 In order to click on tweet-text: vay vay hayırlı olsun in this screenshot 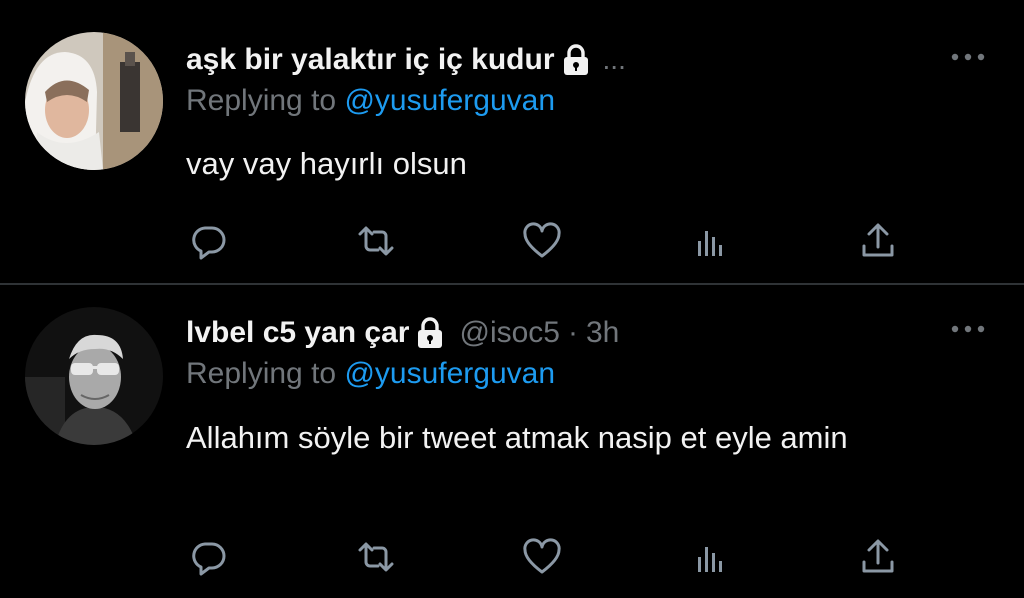, I will do `click(326, 163)`.